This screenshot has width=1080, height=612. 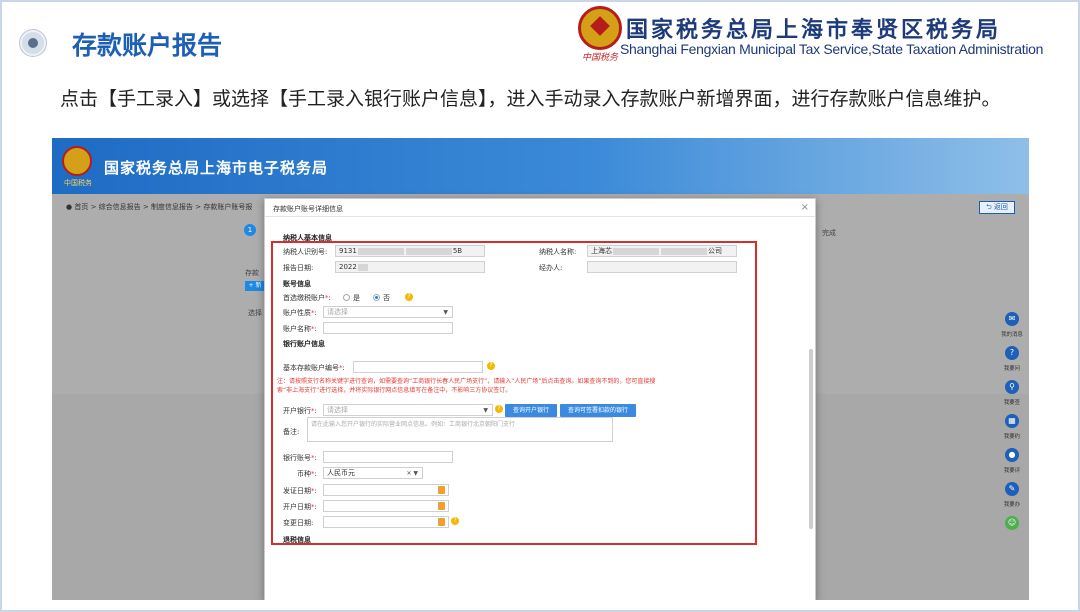 What do you see at coordinates (1012, 523) in the screenshot?
I see `robot-icon: ☺` at bounding box center [1012, 523].